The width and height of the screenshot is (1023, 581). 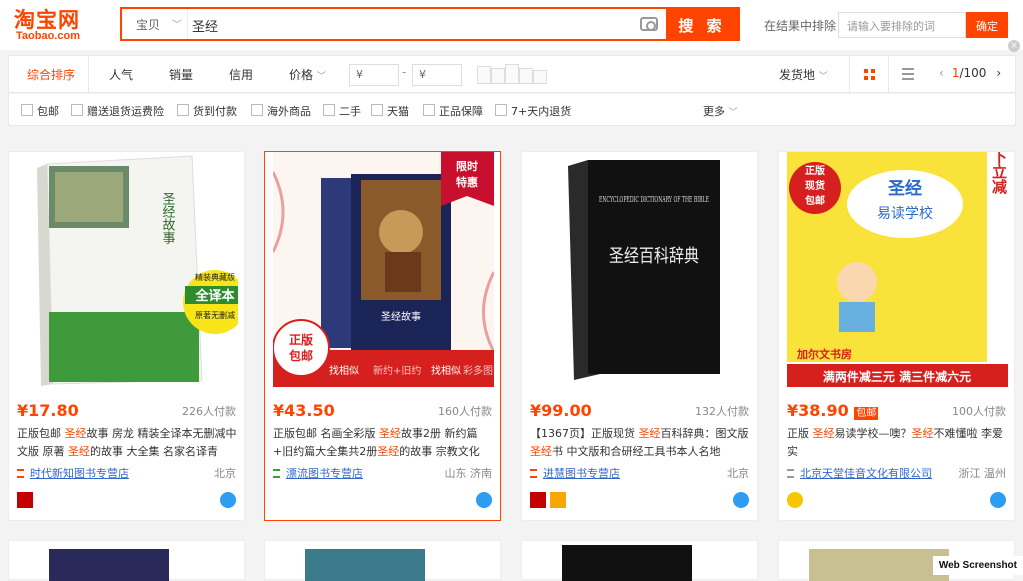 What do you see at coordinates (397, 370) in the screenshot?
I see `overlay-text: 新约+旧约` at bounding box center [397, 370].